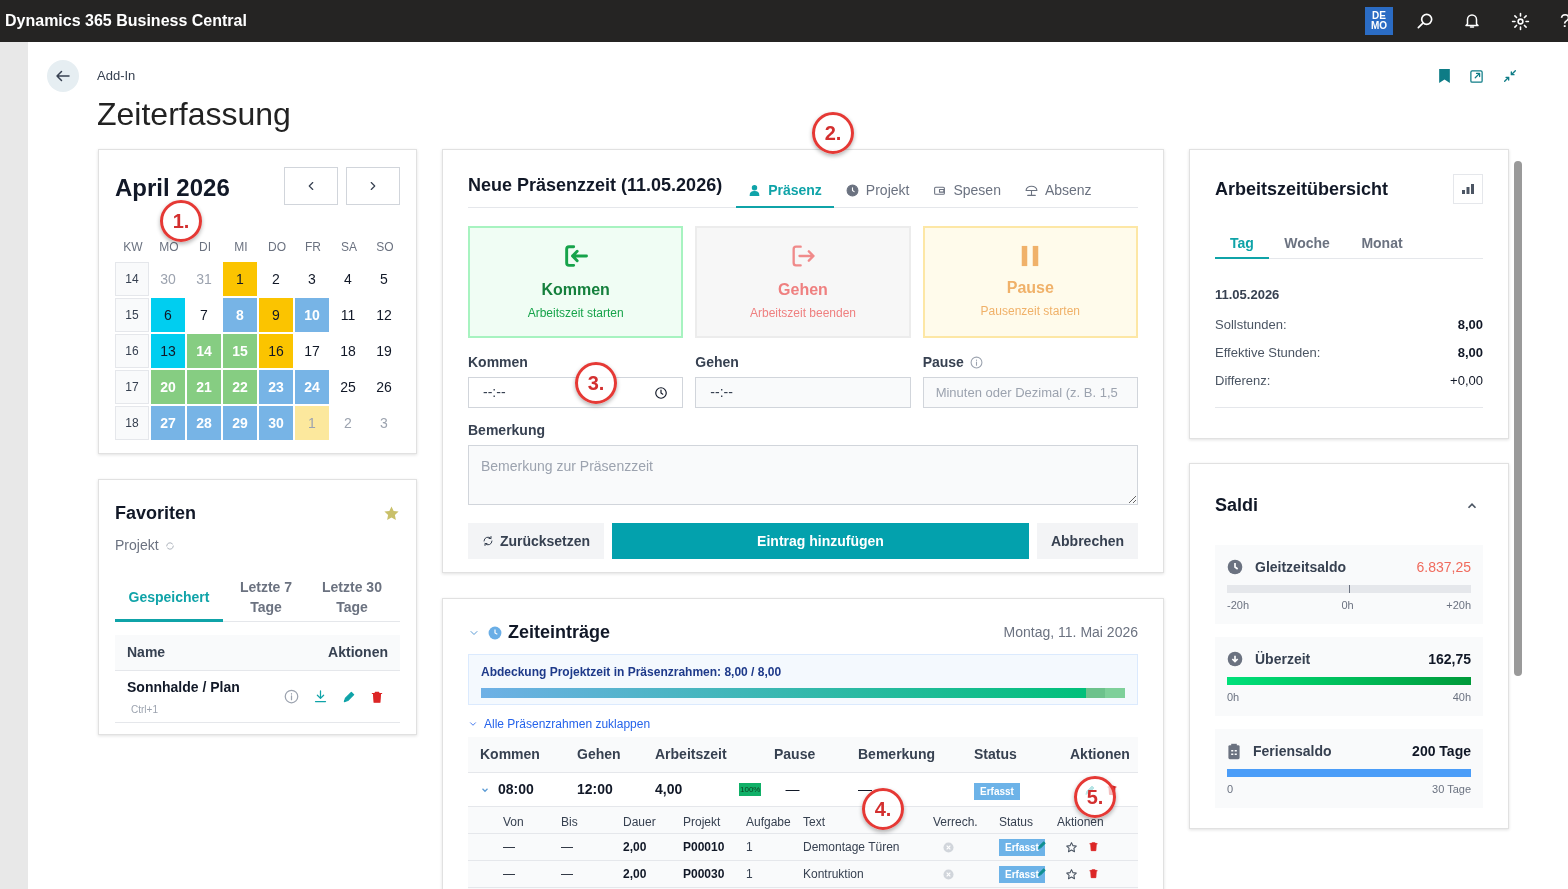 This screenshot has height=889, width=1568. I want to click on favorite-name: Sonnhalde / Plan, so click(183, 687).